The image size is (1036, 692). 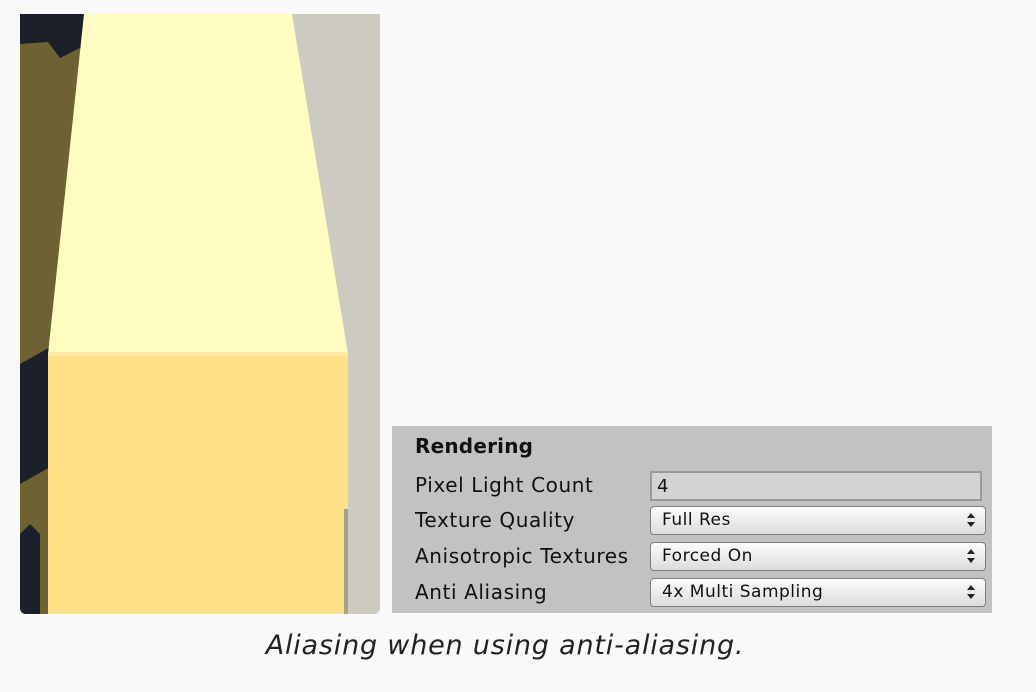 I want to click on block-top-edge, so click(x=198, y=354).